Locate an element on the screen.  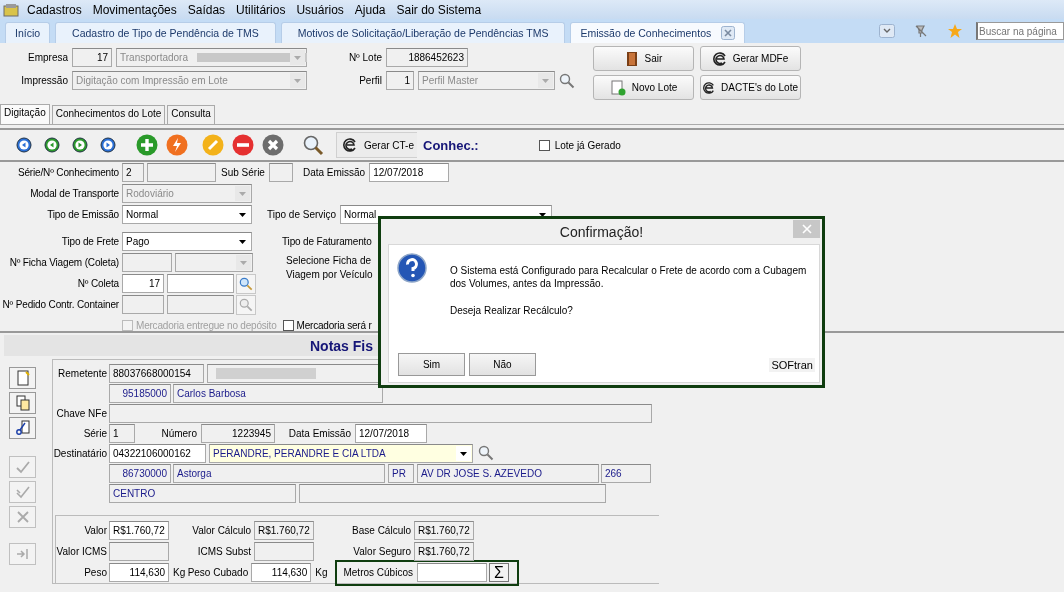
menu-item: Cadastros is located at coordinates (54, 9).